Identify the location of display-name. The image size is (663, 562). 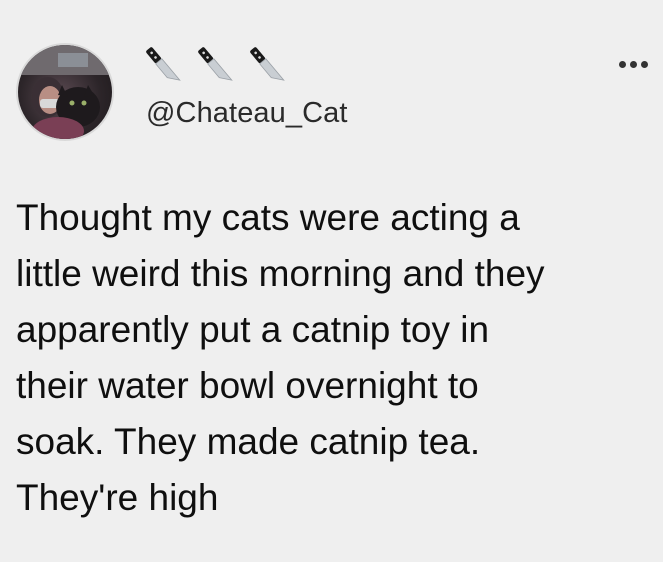
(216, 66).